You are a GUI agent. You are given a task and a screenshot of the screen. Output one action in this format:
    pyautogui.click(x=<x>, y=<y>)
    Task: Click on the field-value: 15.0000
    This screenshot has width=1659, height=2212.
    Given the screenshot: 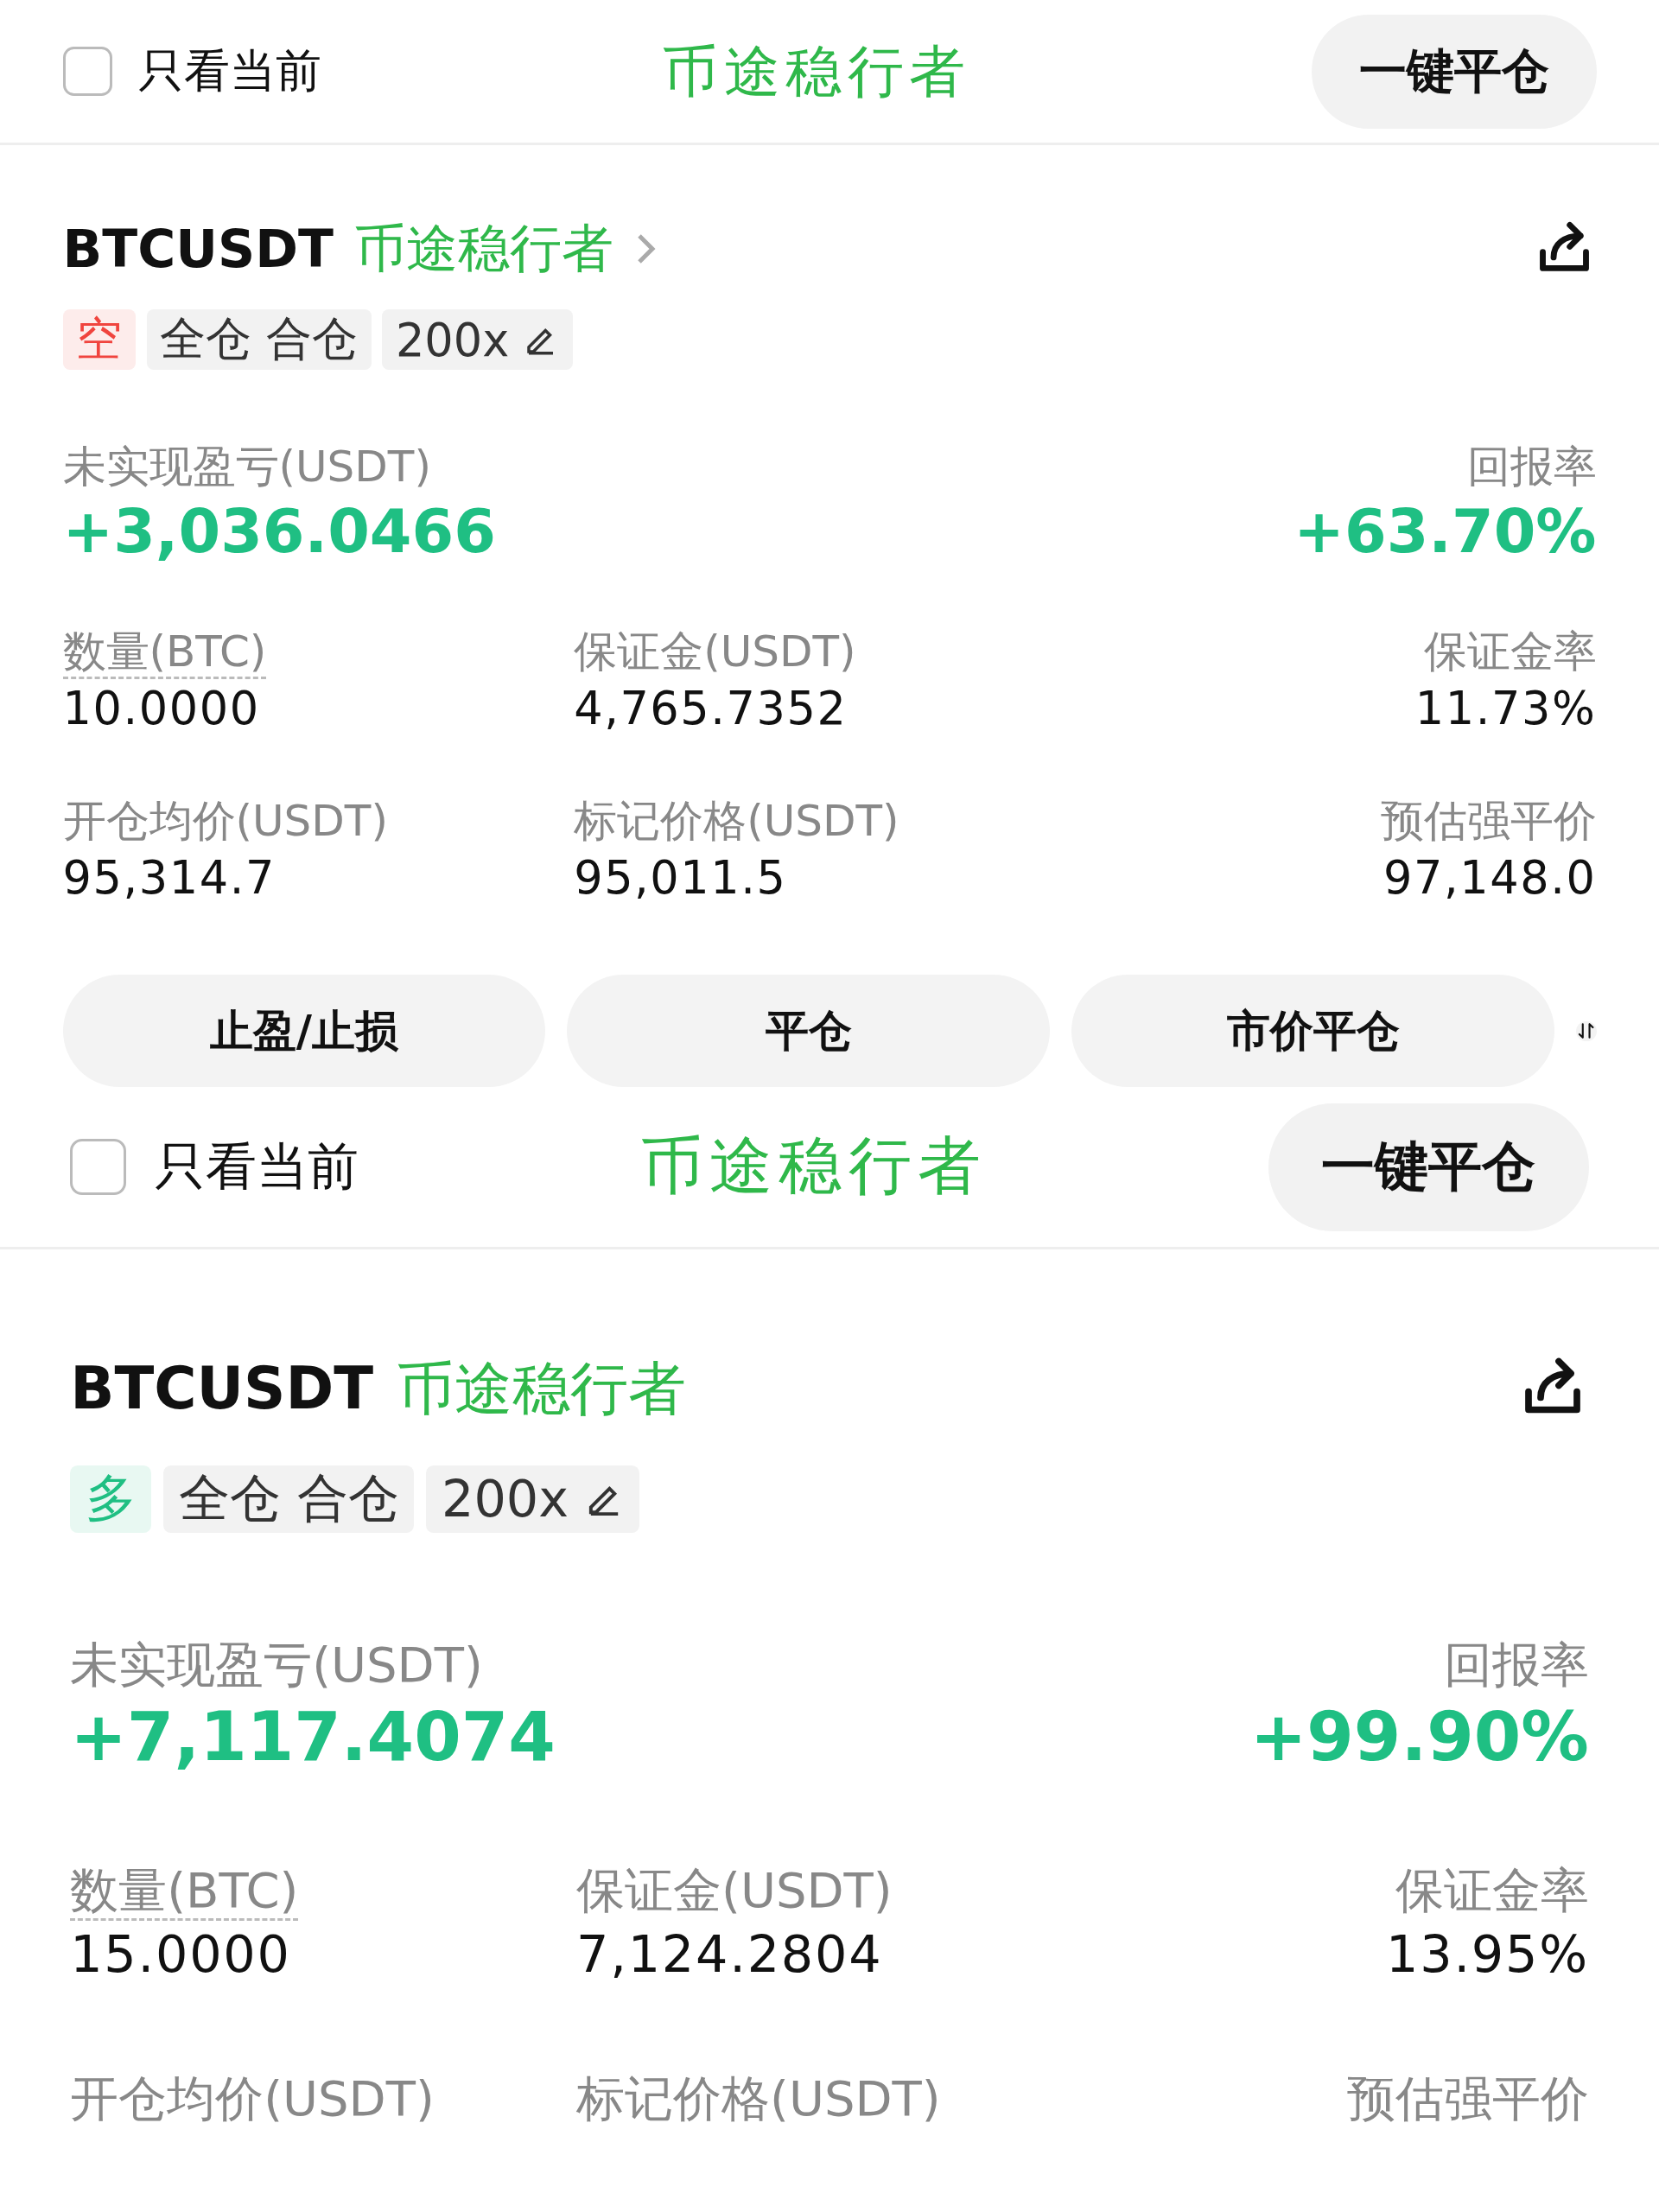 What is the action you would take?
    pyautogui.click(x=181, y=1954)
    